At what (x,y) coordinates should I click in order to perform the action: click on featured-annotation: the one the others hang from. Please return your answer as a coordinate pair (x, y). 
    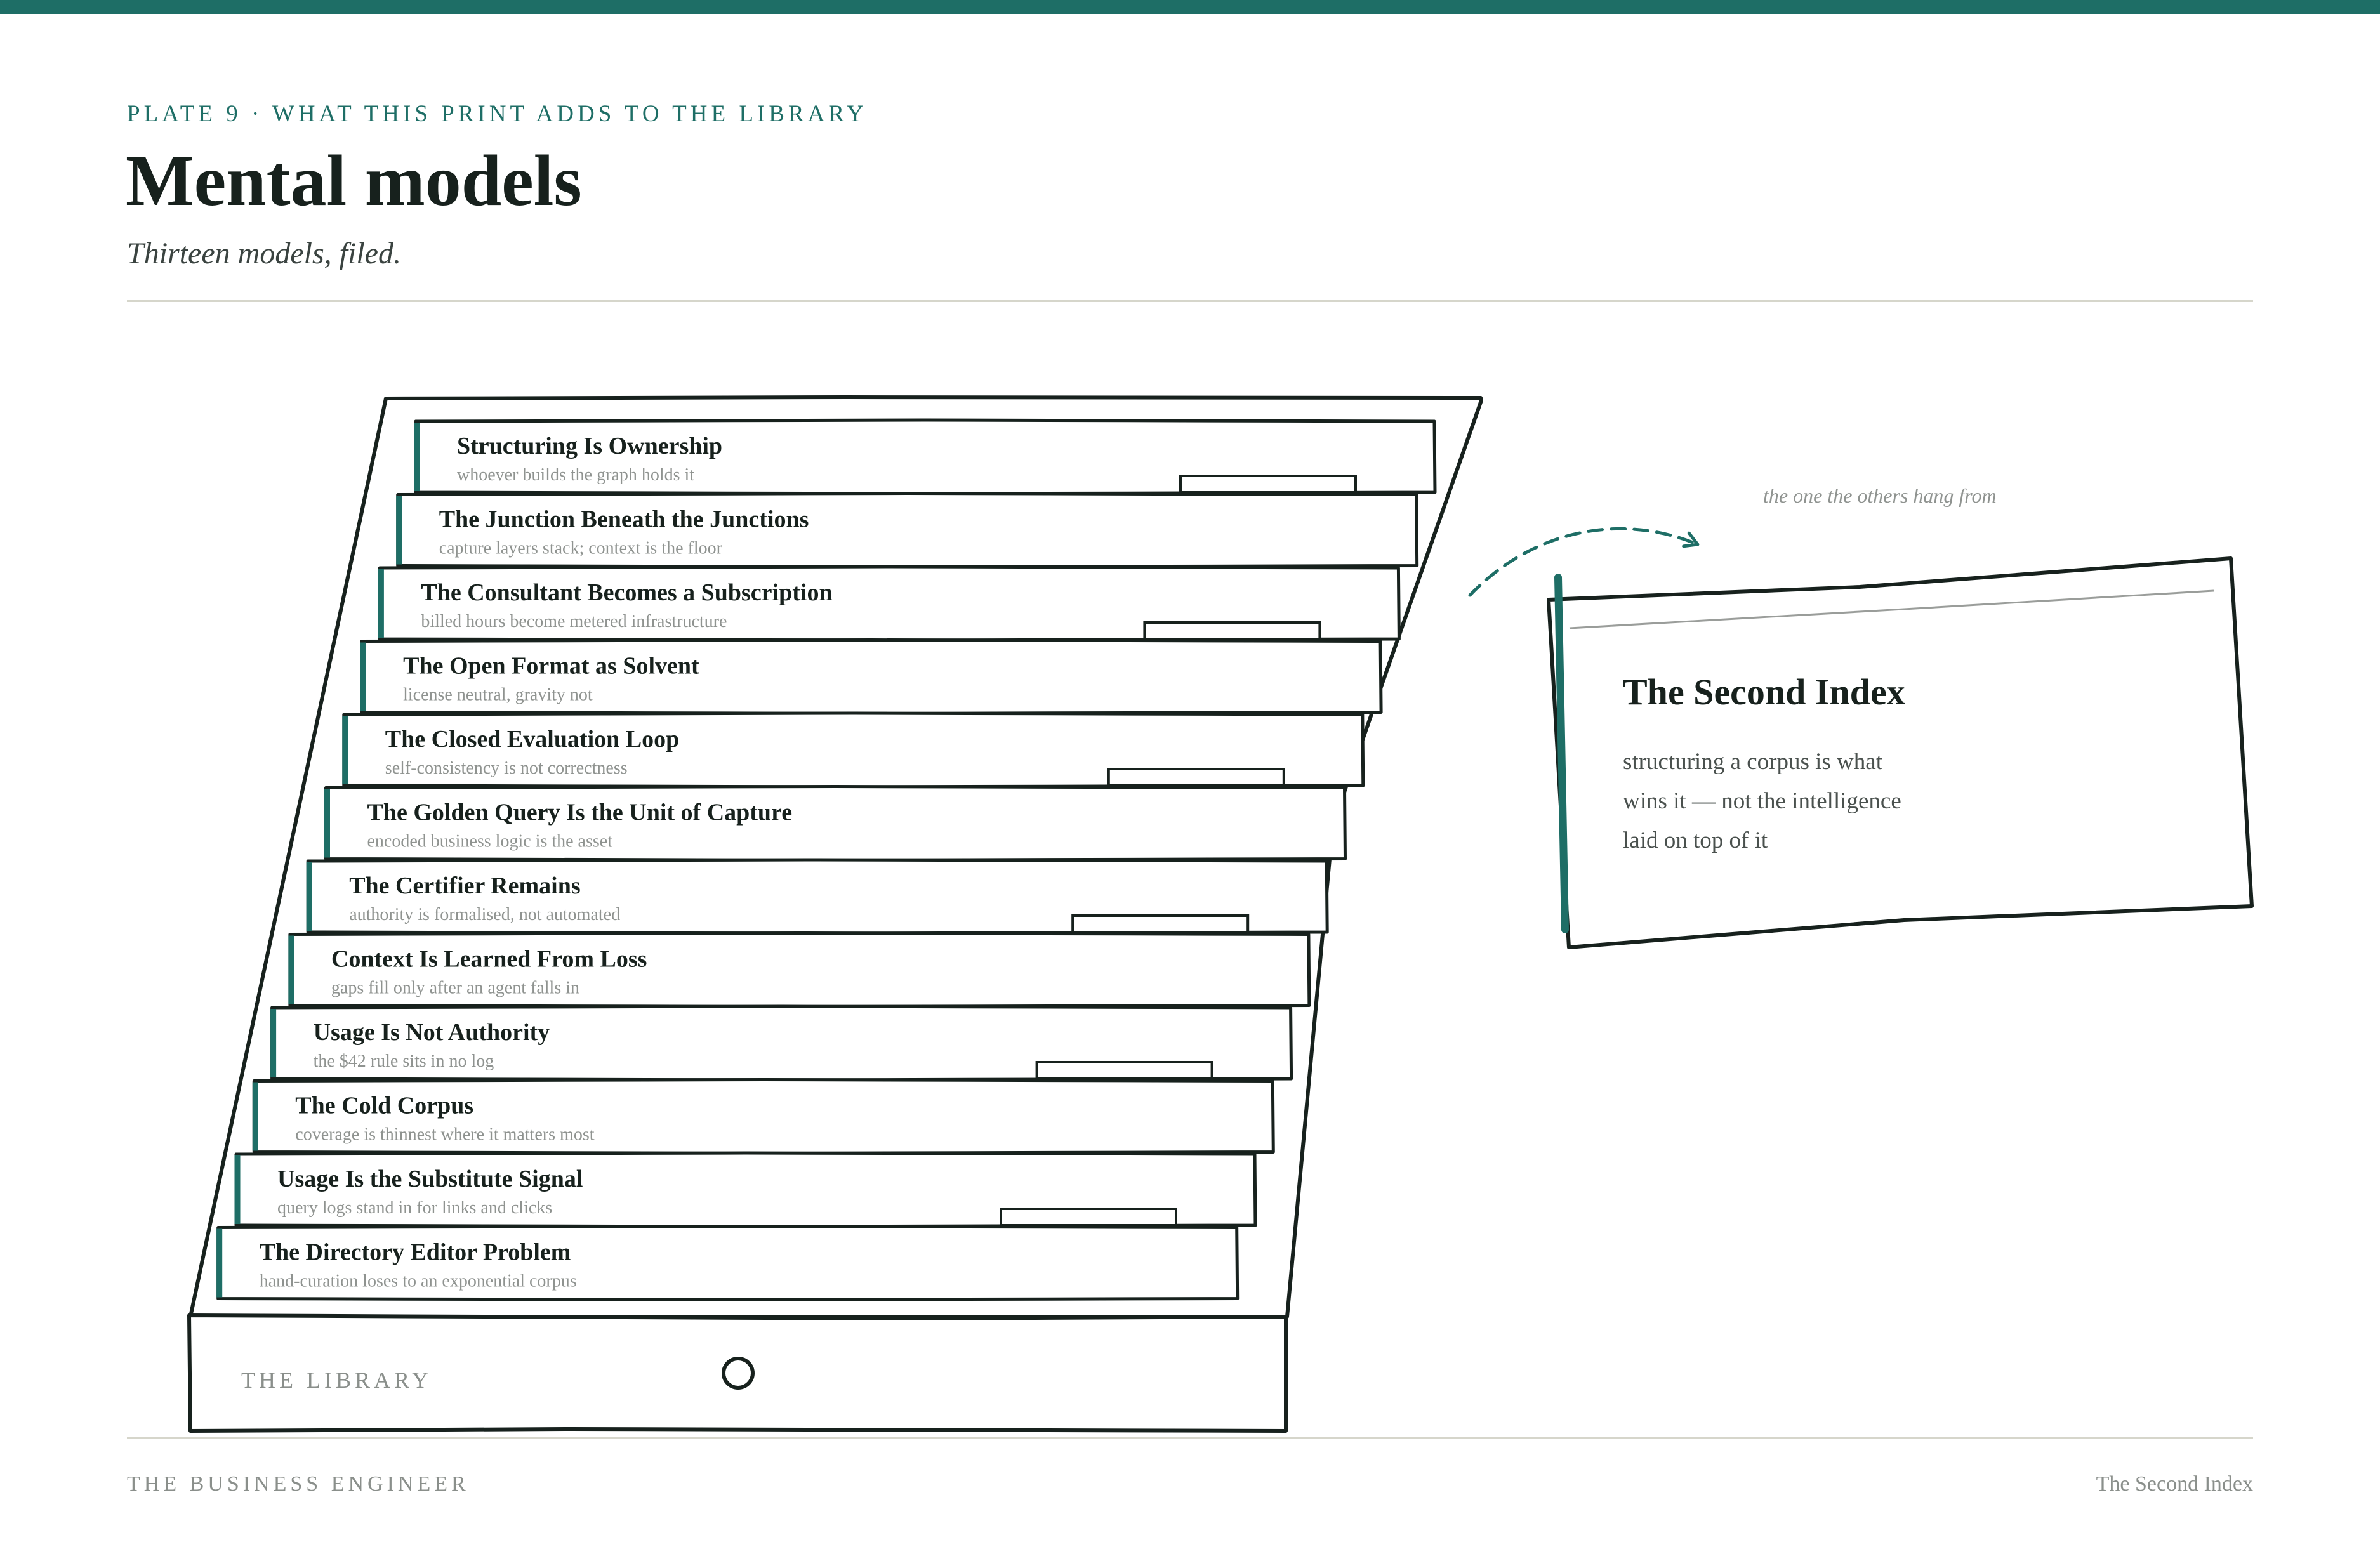
    Looking at the image, I should click on (1880, 495).